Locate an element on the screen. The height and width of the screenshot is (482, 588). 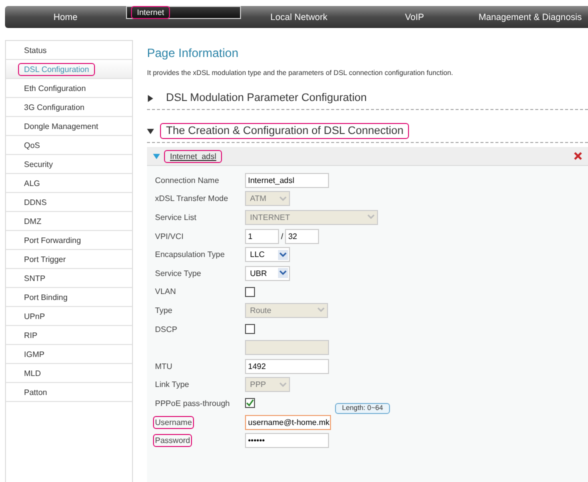
expanded-triangle-icon is located at coordinates (150, 131).